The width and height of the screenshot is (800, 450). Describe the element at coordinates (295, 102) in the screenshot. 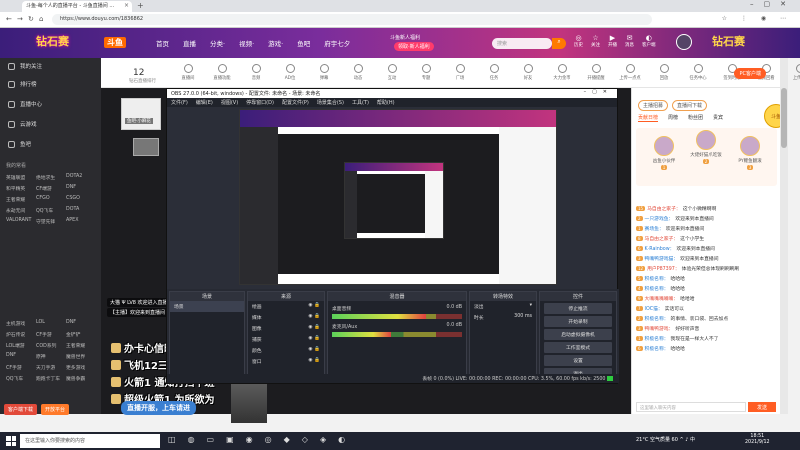

I see `obs-menu-item: 配置文件(P)` at that location.